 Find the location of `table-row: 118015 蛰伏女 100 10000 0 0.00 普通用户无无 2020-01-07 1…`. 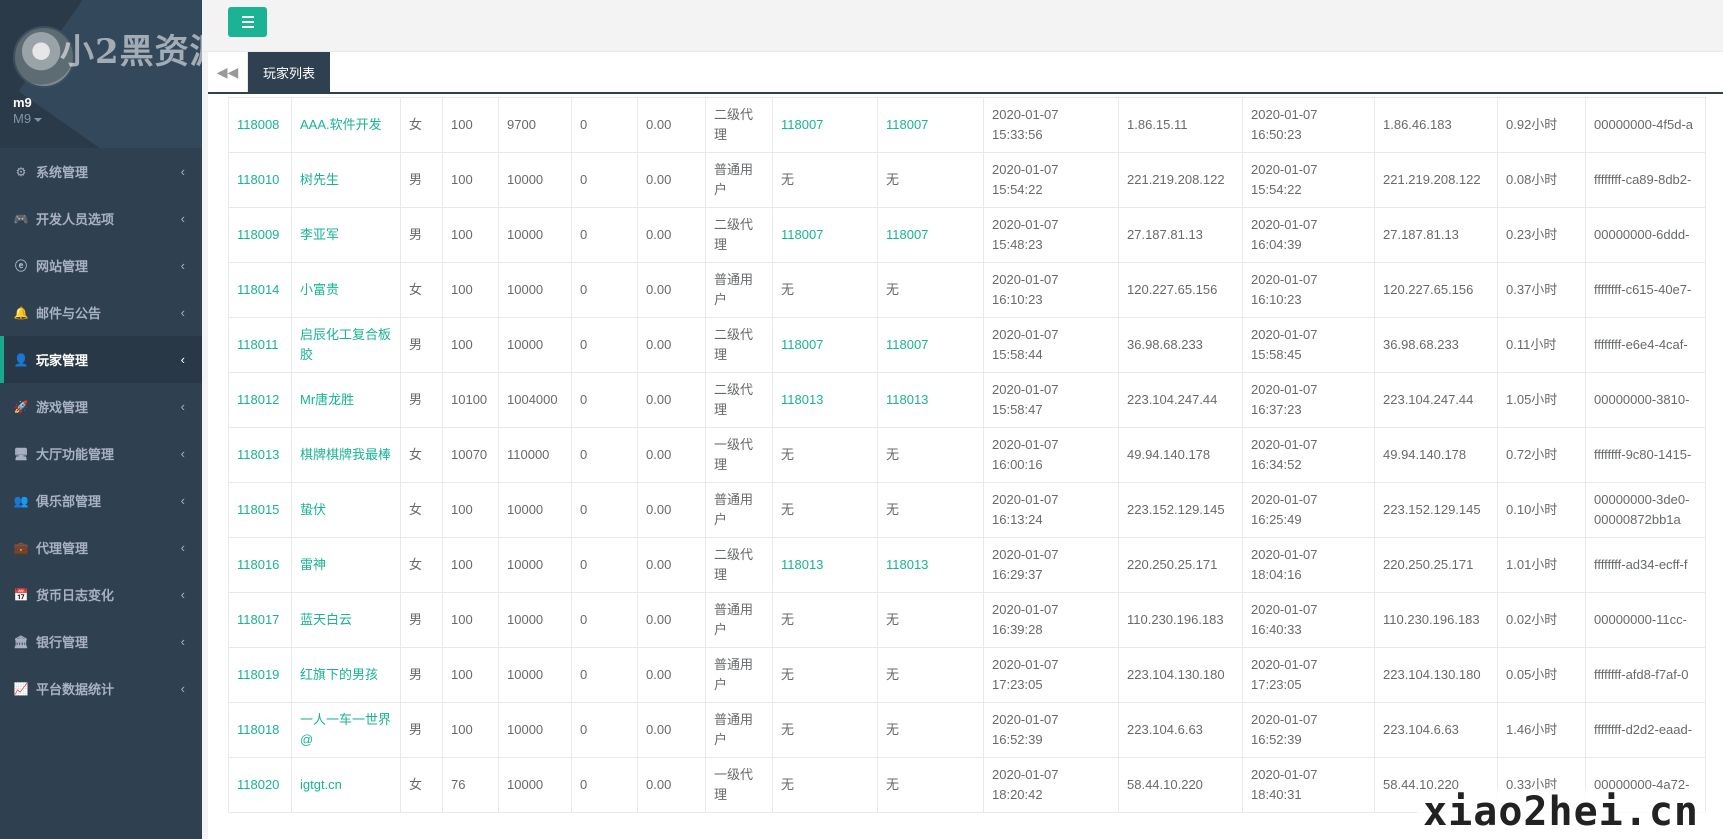

table-row: 118015 蛰伏女 100 10000 0 0.00 普通用户无无 2020-01-07 1… is located at coordinates (967, 510).